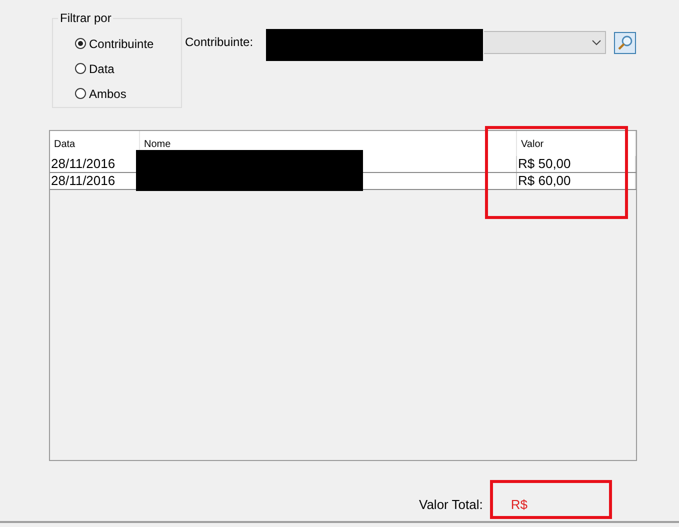  What do you see at coordinates (157, 144) in the screenshot?
I see `column-header: Nome` at bounding box center [157, 144].